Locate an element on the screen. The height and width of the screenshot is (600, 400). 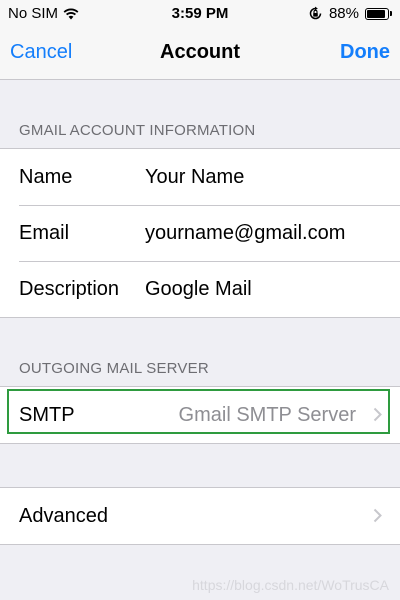
advanced-label: Advanced is located at coordinates (63, 515).